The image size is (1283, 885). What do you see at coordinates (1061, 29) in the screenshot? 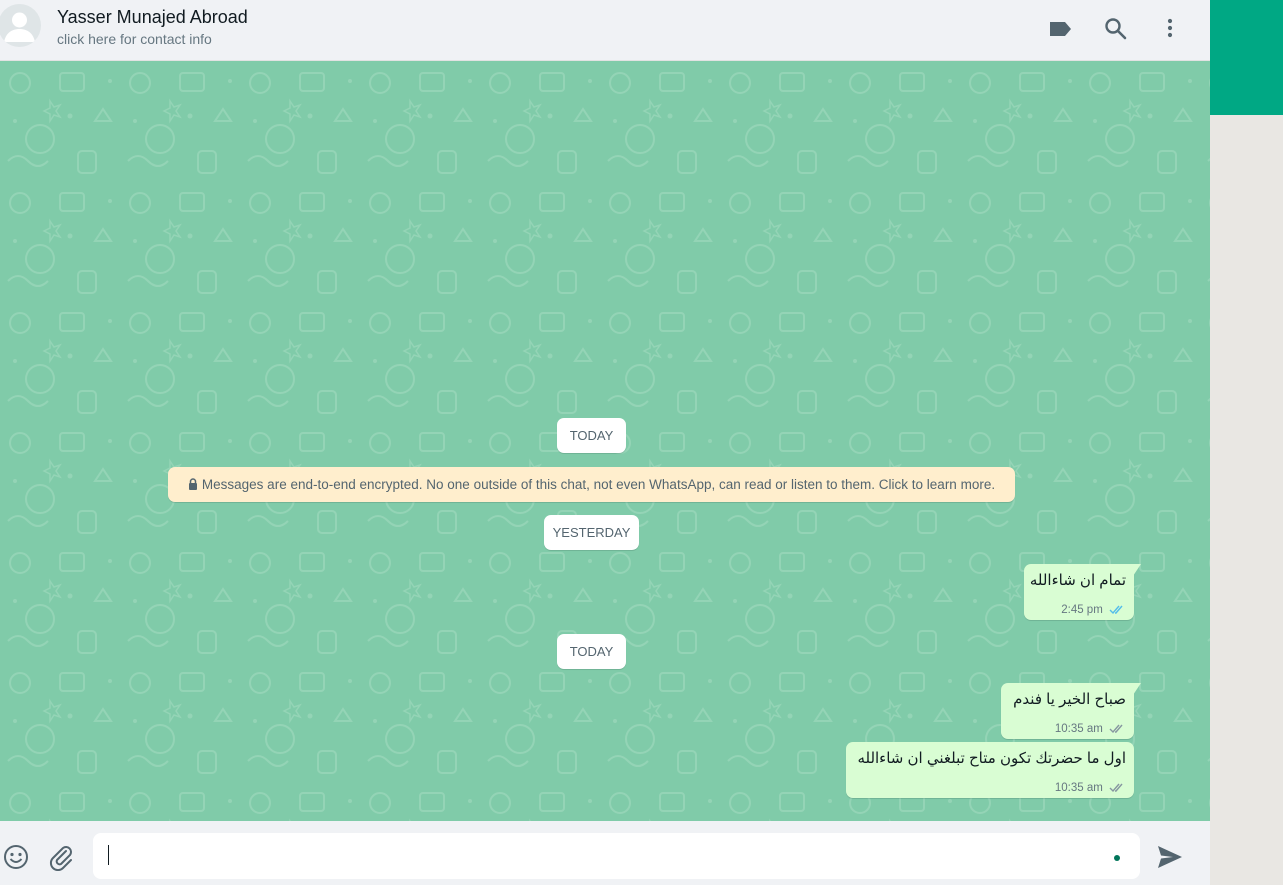
I see `label-icon` at bounding box center [1061, 29].